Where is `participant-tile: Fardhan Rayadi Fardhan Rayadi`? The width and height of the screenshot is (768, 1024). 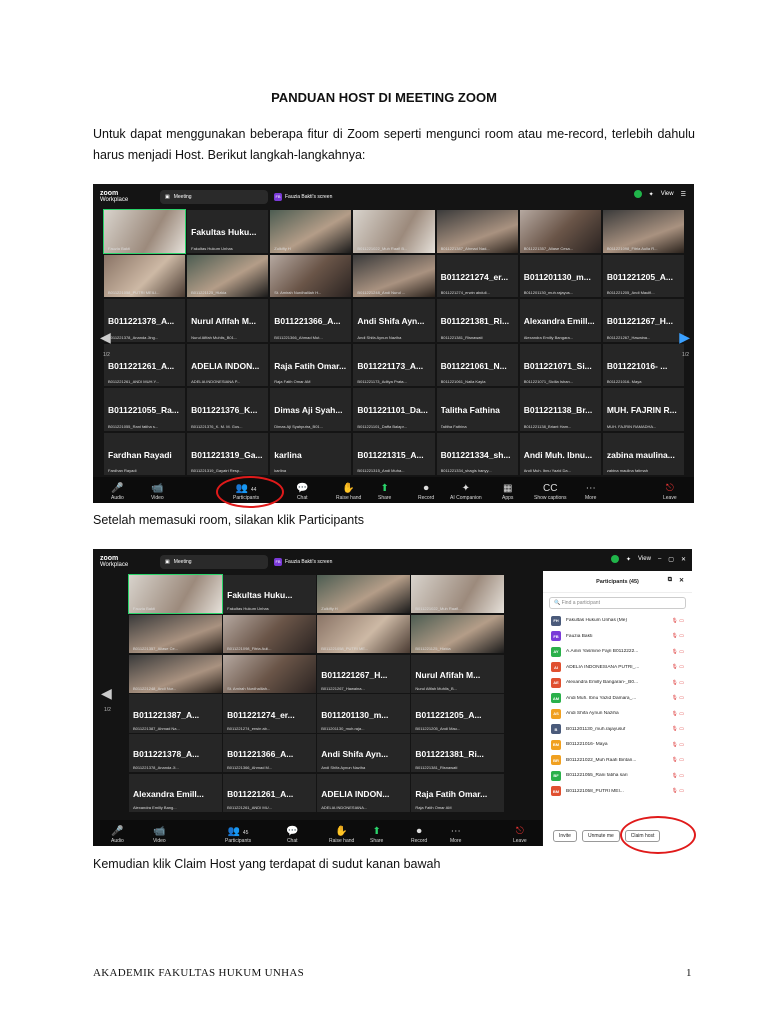
participant-tile: Fardhan Rayadi Fardhan Rayadi is located at coordinates (145, 453).